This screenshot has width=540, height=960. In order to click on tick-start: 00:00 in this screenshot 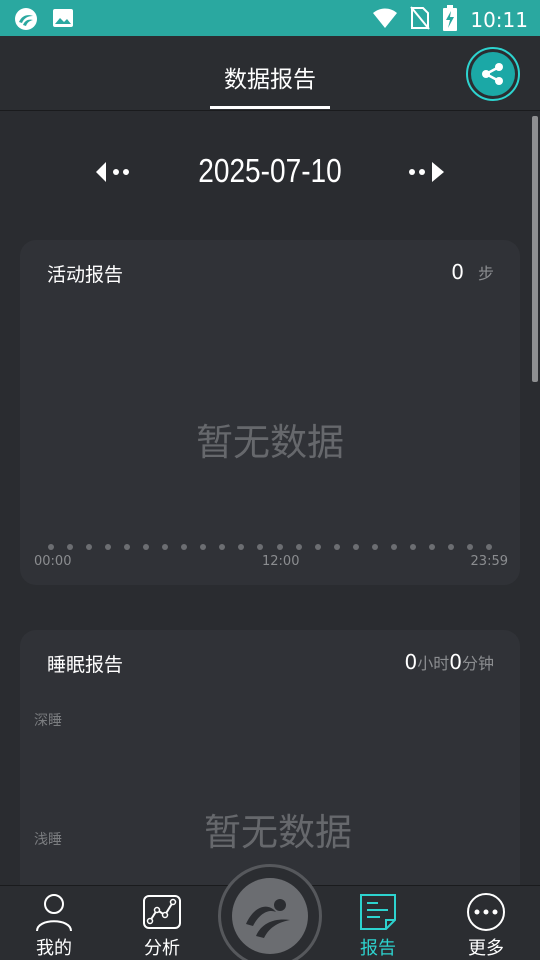, I will do `click(53, 561)`.